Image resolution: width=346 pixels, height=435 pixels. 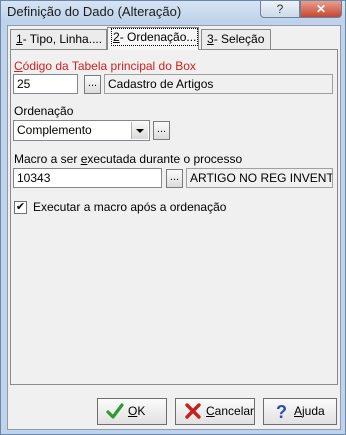 What do you see at coordinates (193, 411) in the screenshot?
I see `cancel-x-icon` at bounding box center [193, 411].